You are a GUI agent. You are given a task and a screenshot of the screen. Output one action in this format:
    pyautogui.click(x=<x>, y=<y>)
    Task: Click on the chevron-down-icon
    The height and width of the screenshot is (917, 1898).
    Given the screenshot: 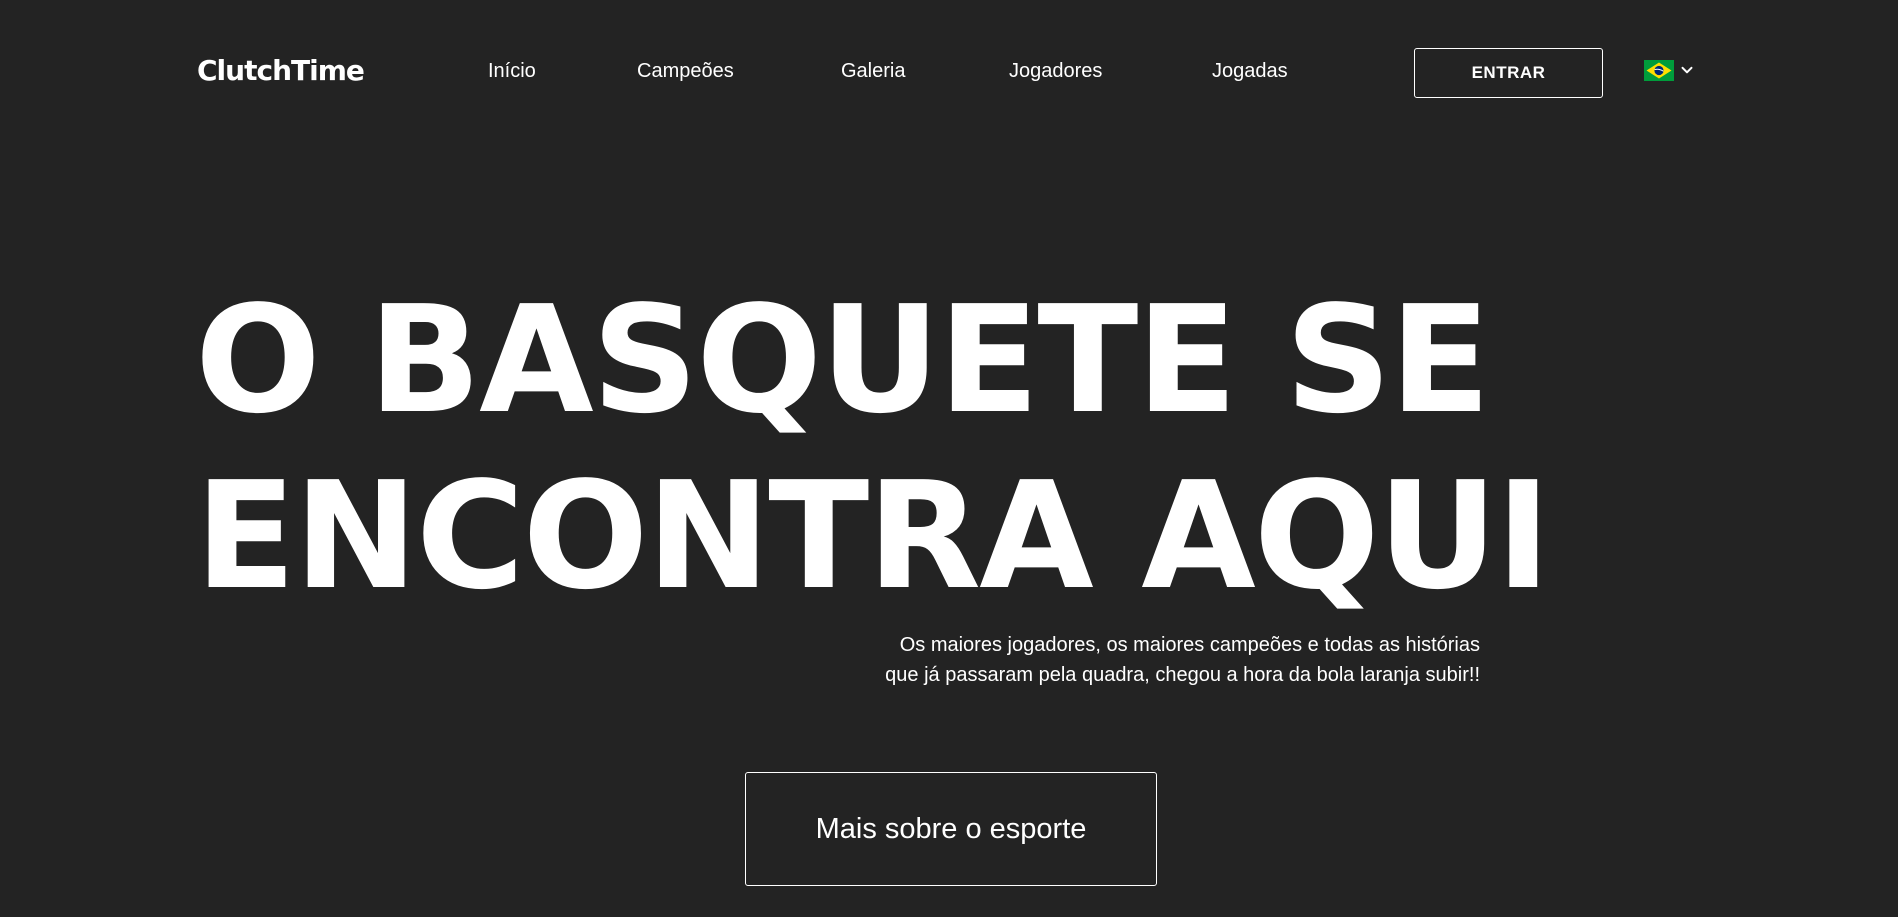 What is the action you would take?
    pyautogui.click(x=1687, y=70)
    